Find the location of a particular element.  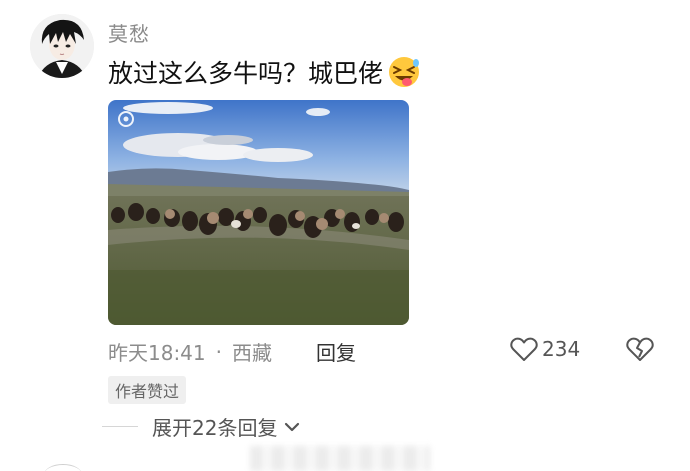

expand-replies-label: 展开22条回复 is located at coordinates (215, 428).